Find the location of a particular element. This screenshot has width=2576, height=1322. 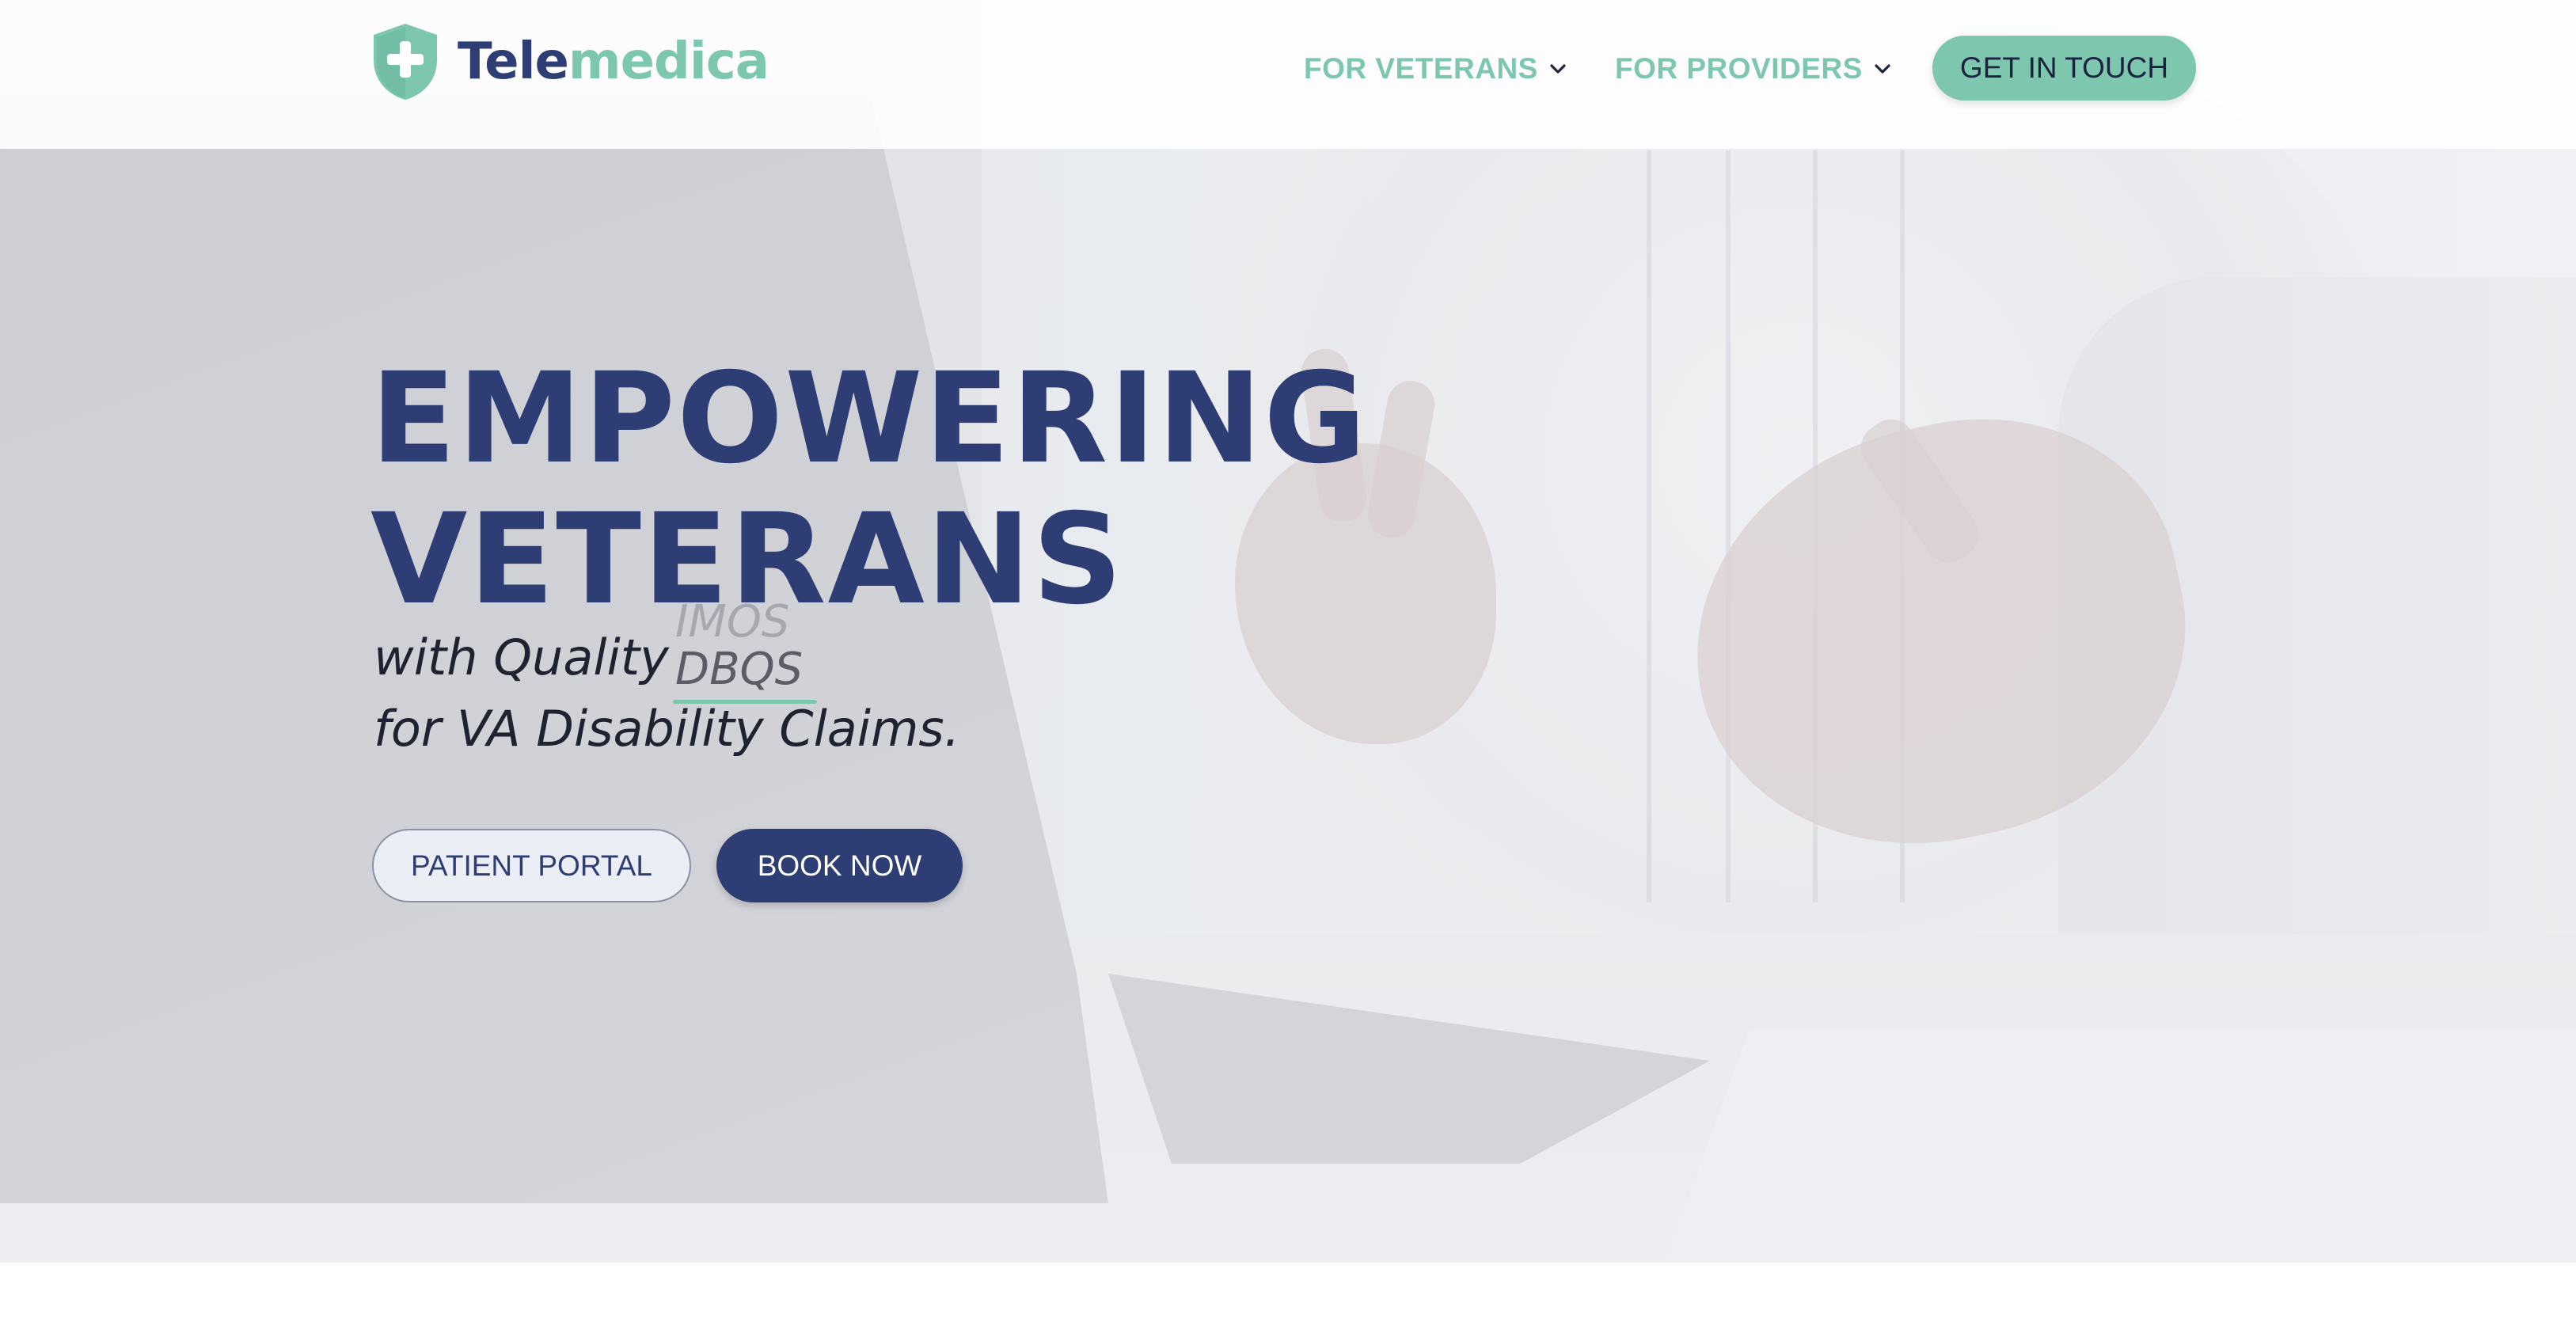

hero-headline-line1: EMPOWERING is located at coordinates (869, 419).